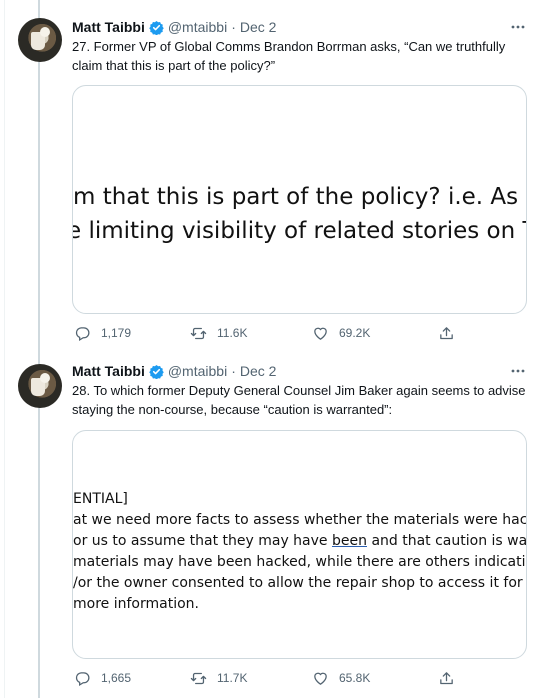  Describe the element at coordinates (100, 499) in the screenshot. I see `media-text-line: ENTIAL]` at that location.